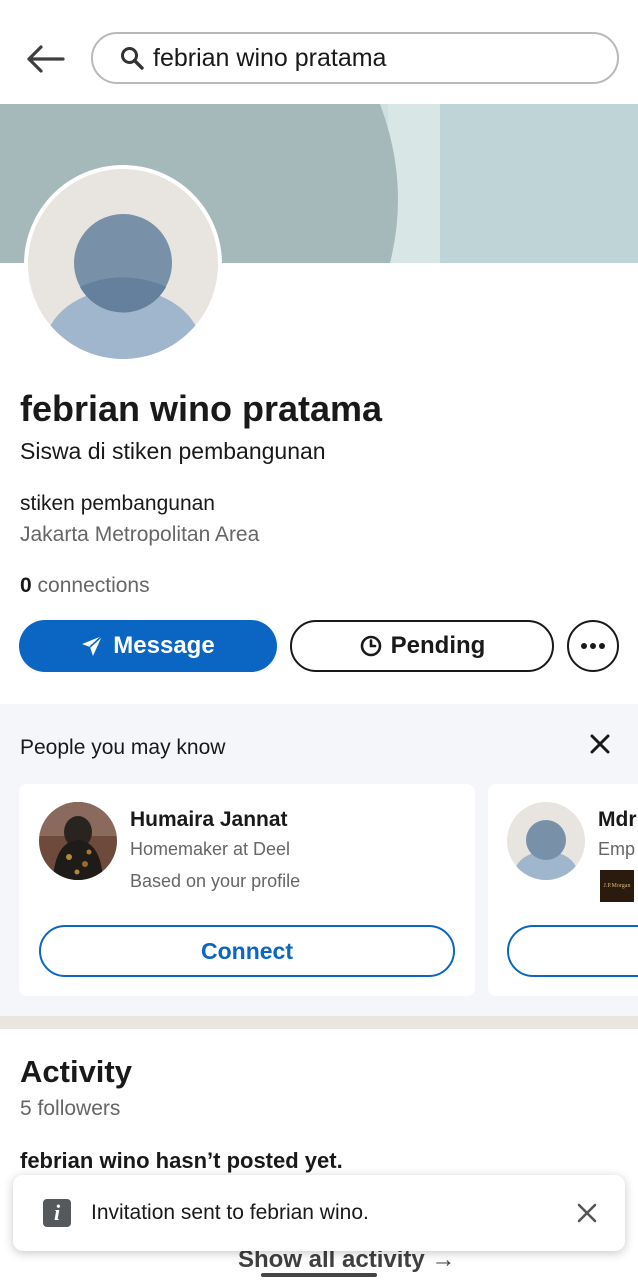  I want to click on activity-empty-message: febrian wino hasn’t posted yet., so click(181, 1160).